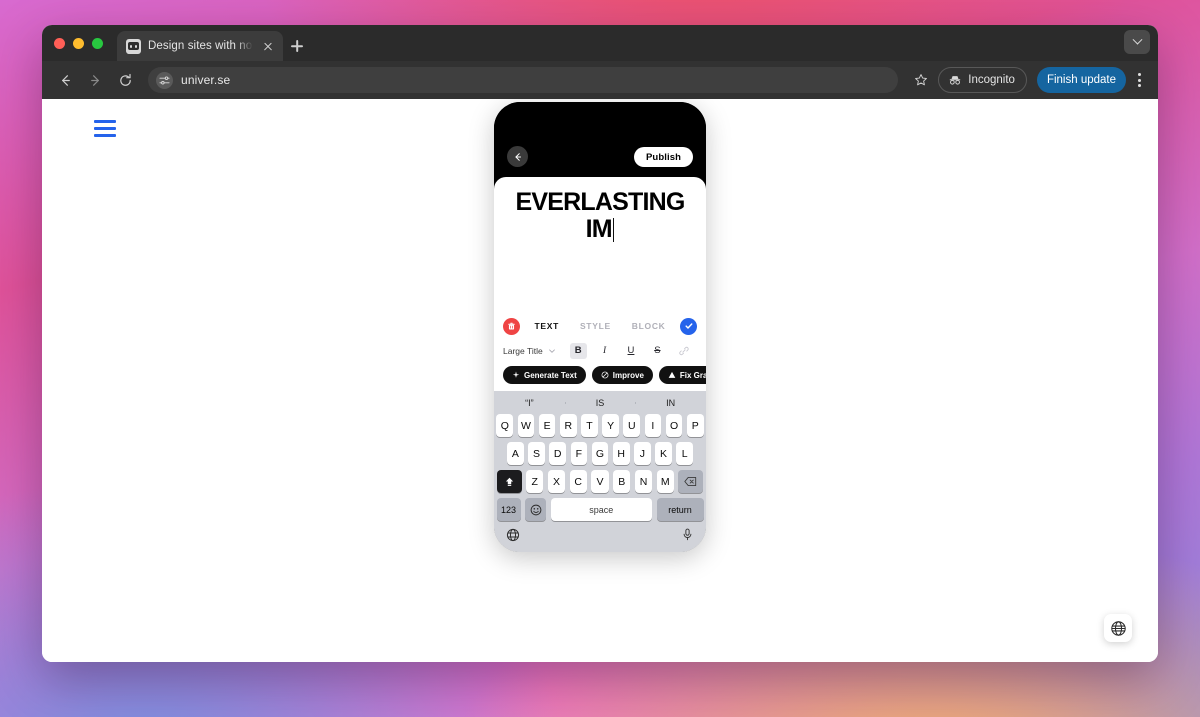 This screenshot has width=1200, height=717. Describe the element at coordinates (589, 425) in the screenshot. I see `key-t: T` at that location.